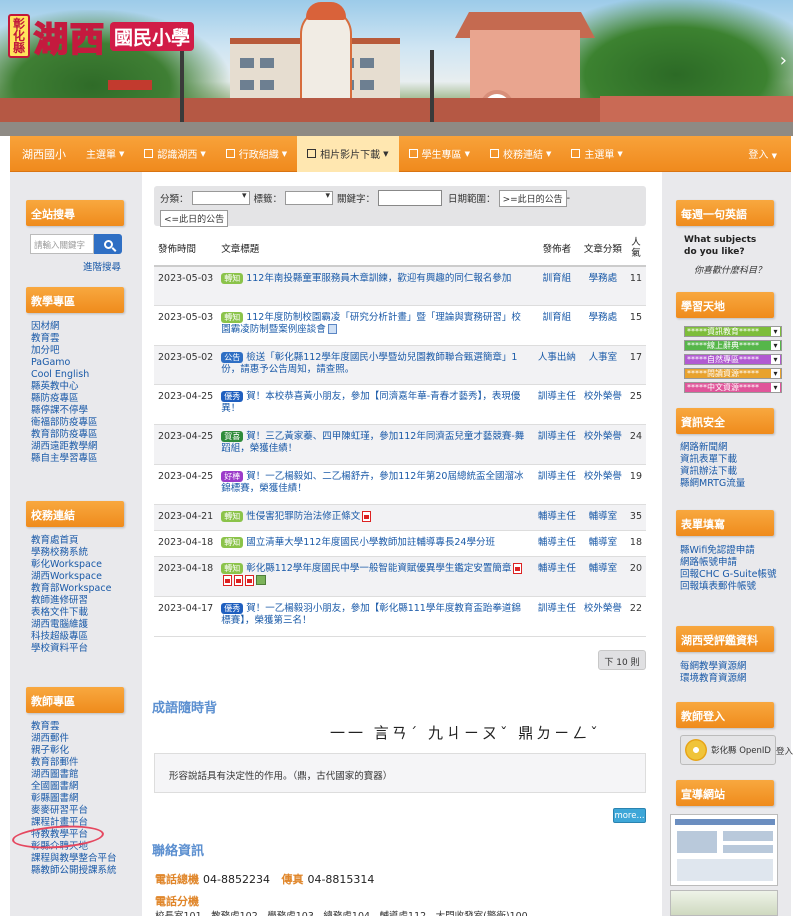 This screenshot has height=916, width=793. I want to click on admin-link-2: 彰化Workspace, so click(71, 565).